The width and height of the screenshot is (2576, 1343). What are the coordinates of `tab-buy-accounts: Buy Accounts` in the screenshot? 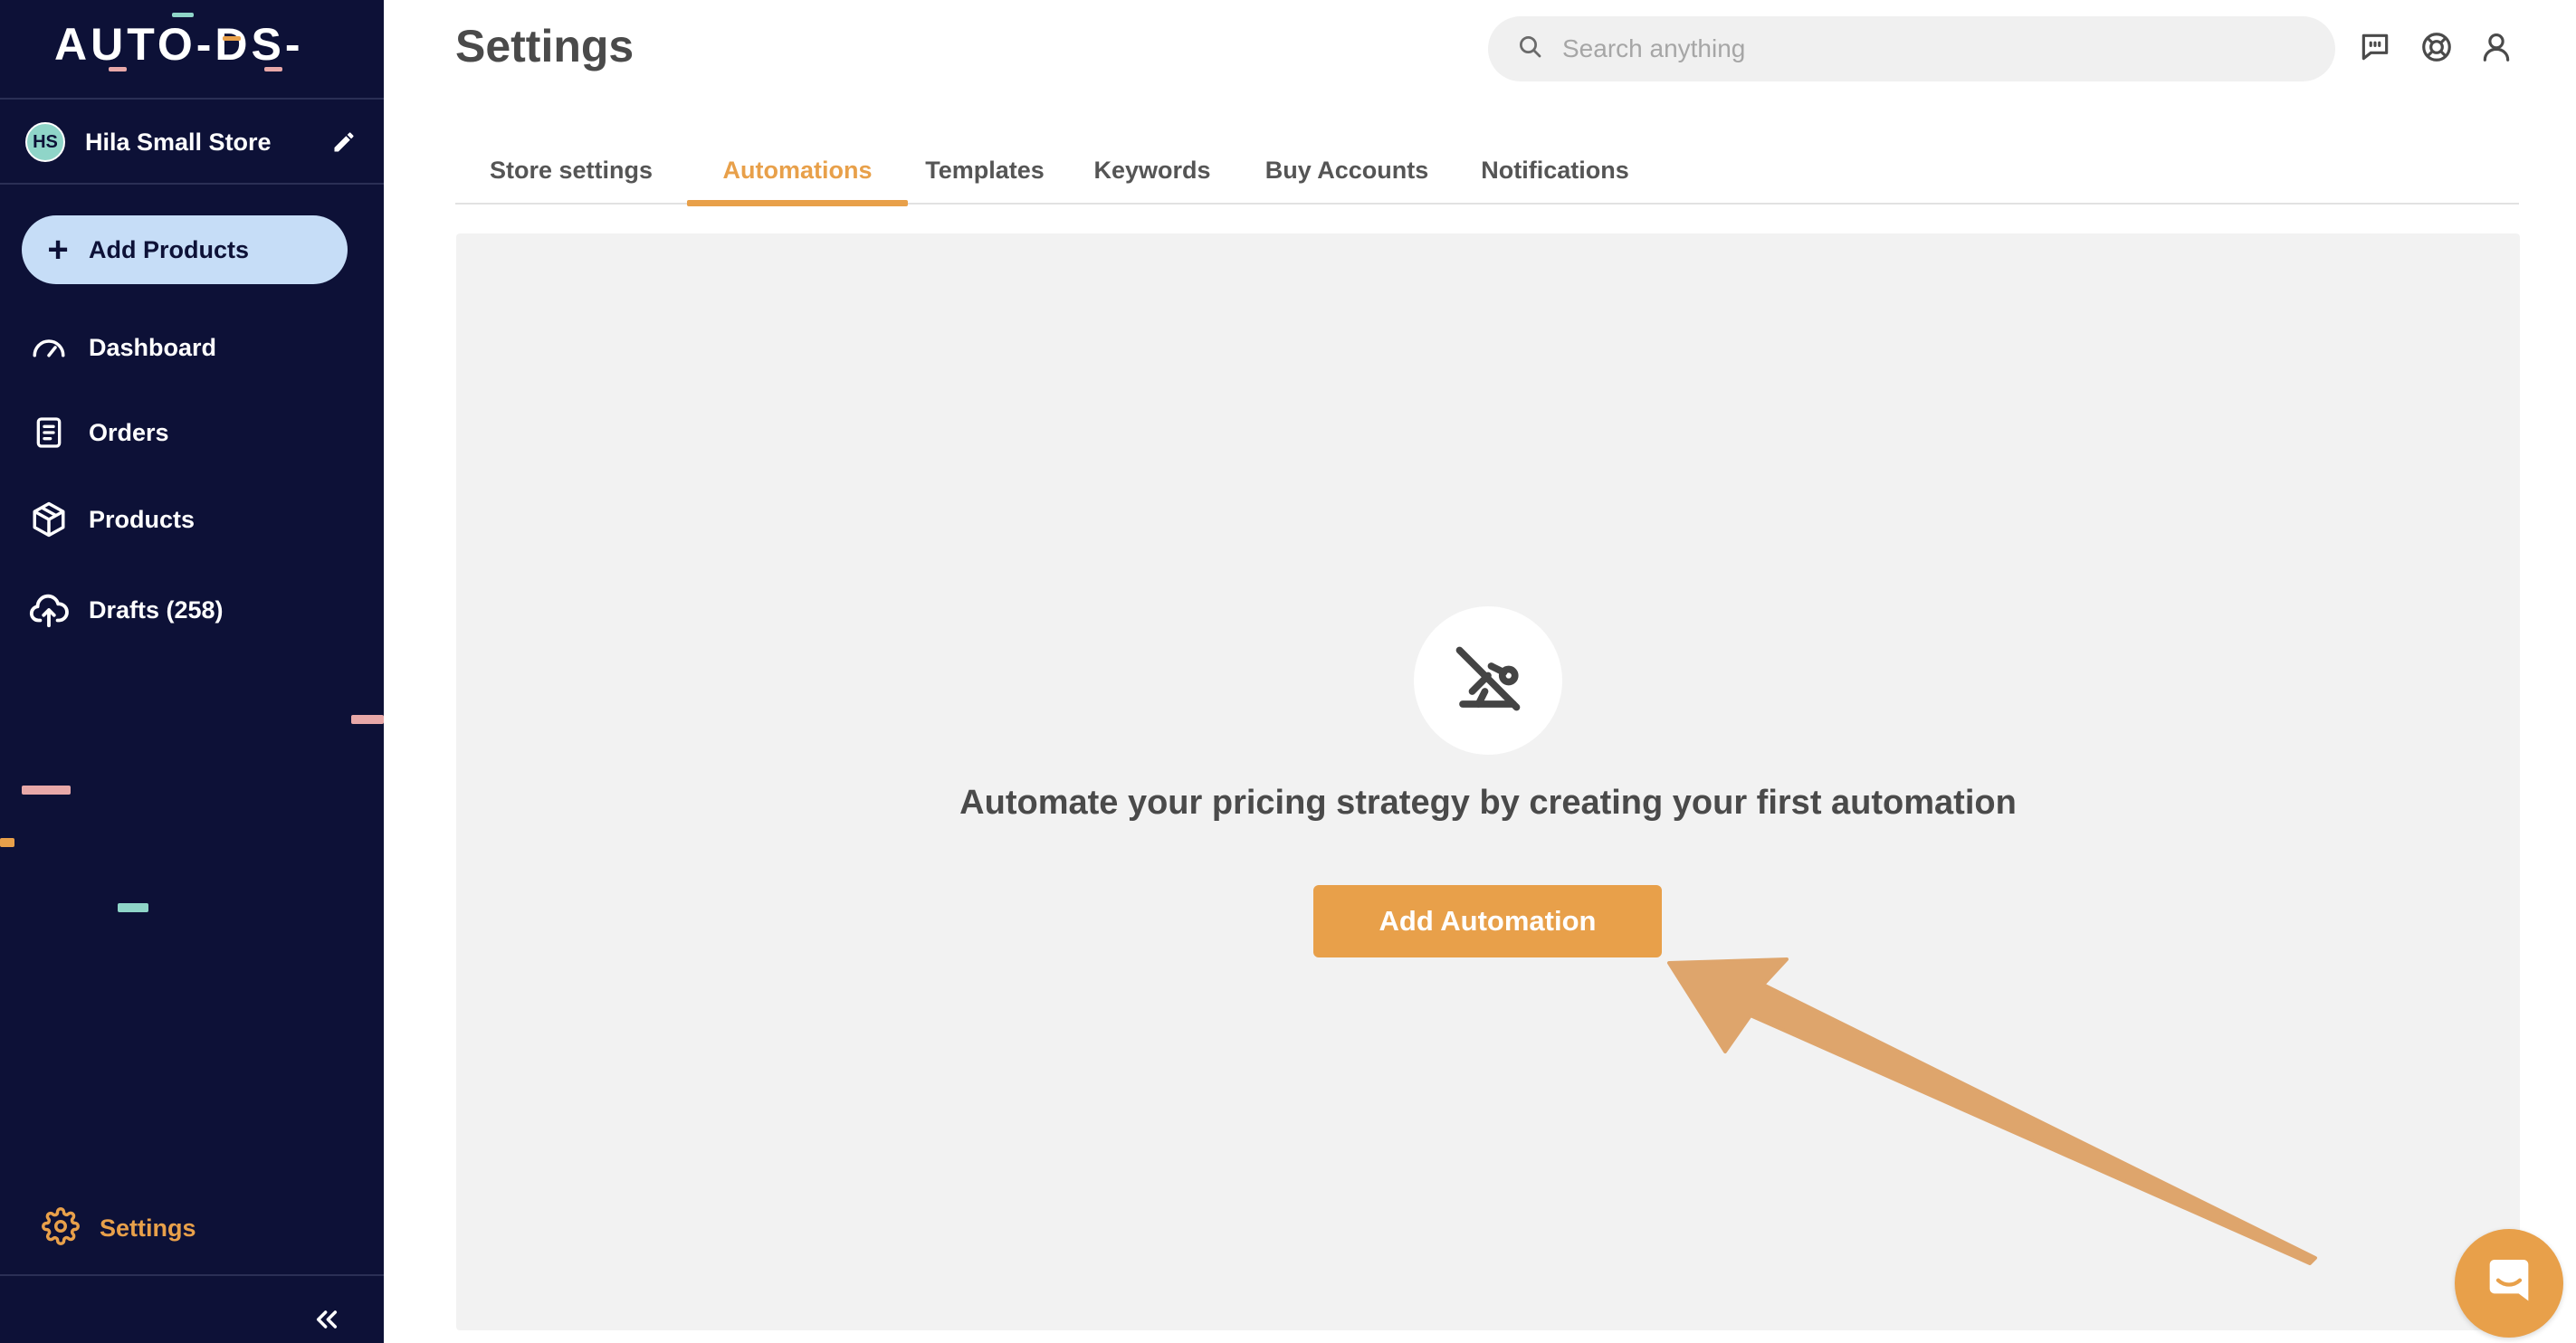 It's located at (1347, 170).